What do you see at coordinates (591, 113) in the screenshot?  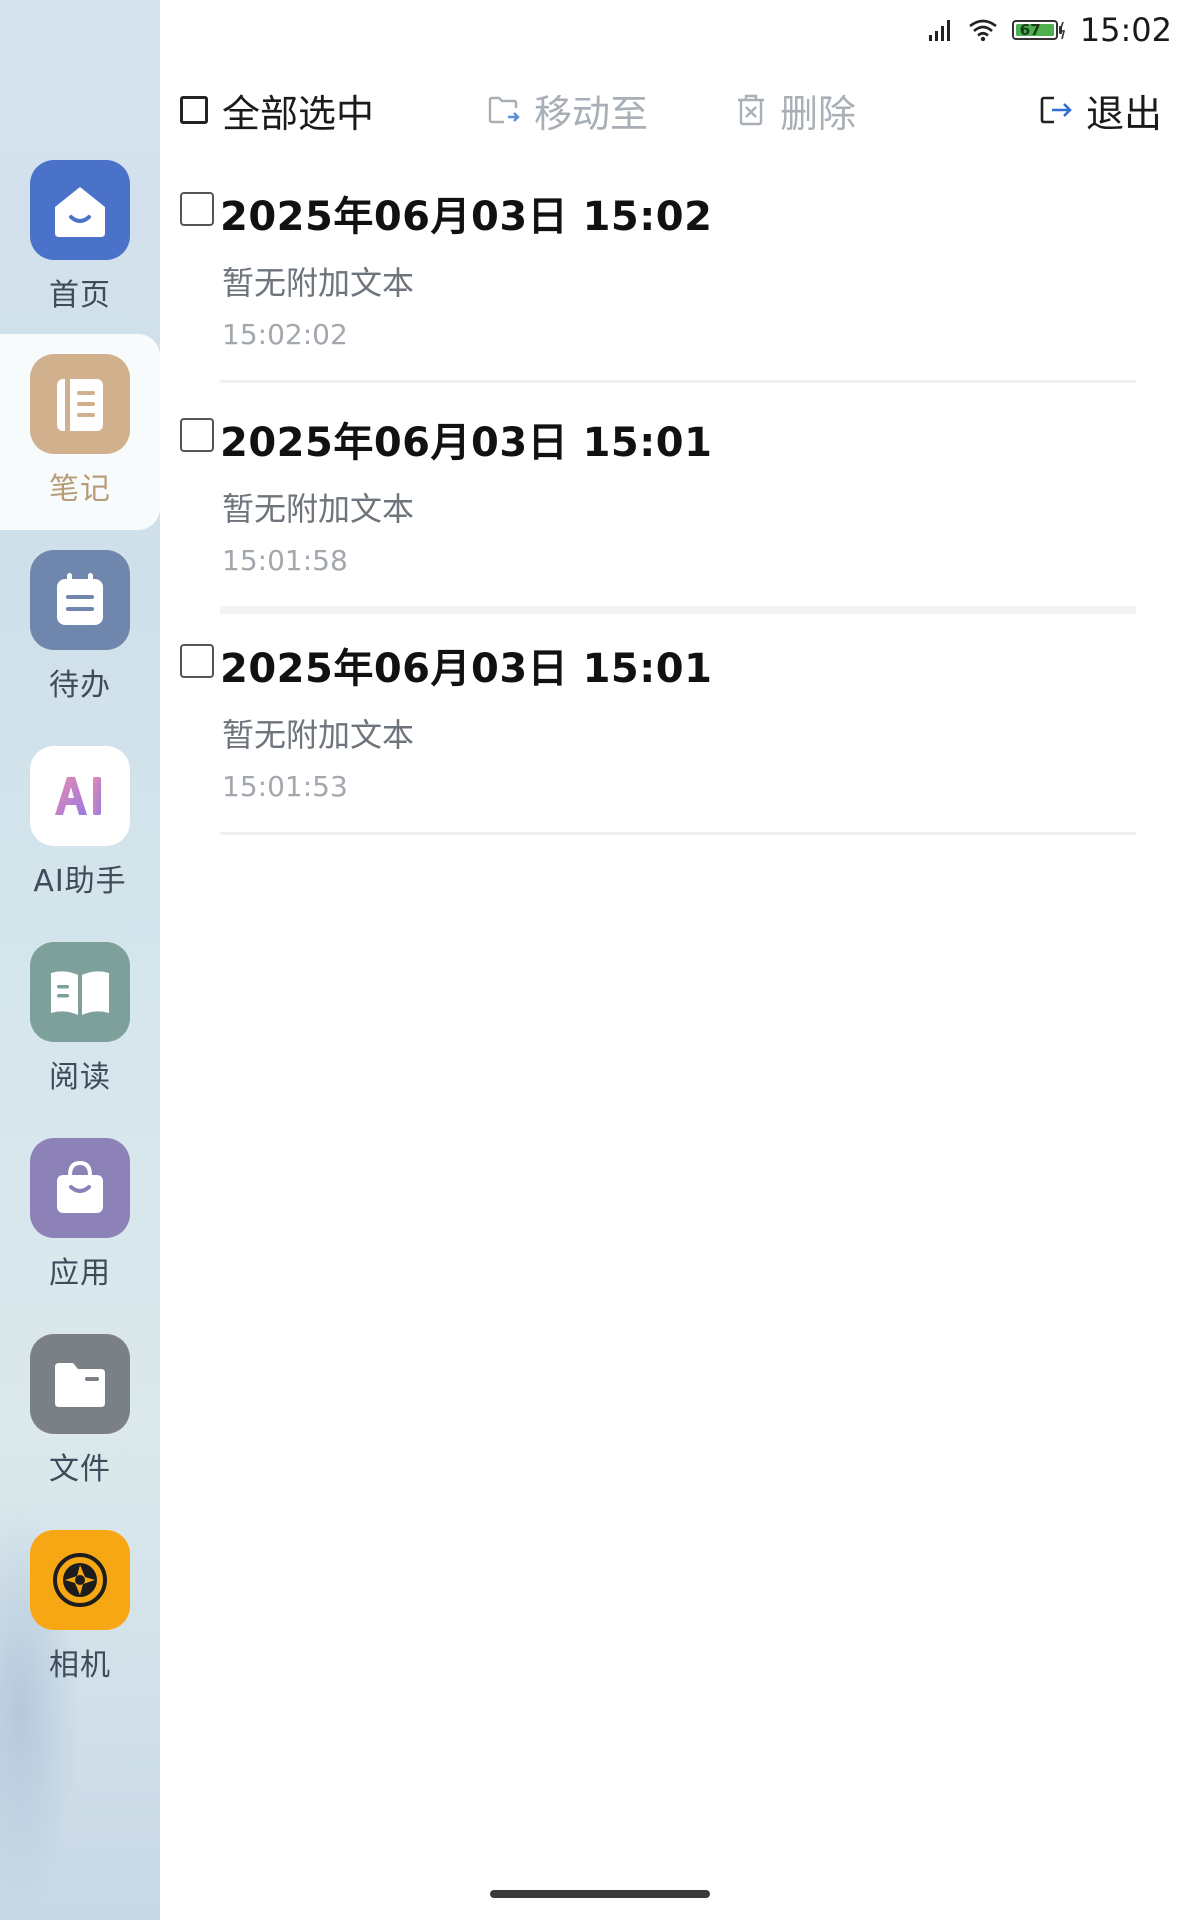 I see `move-to-label: 移动至` at bounding box center [591, 113].